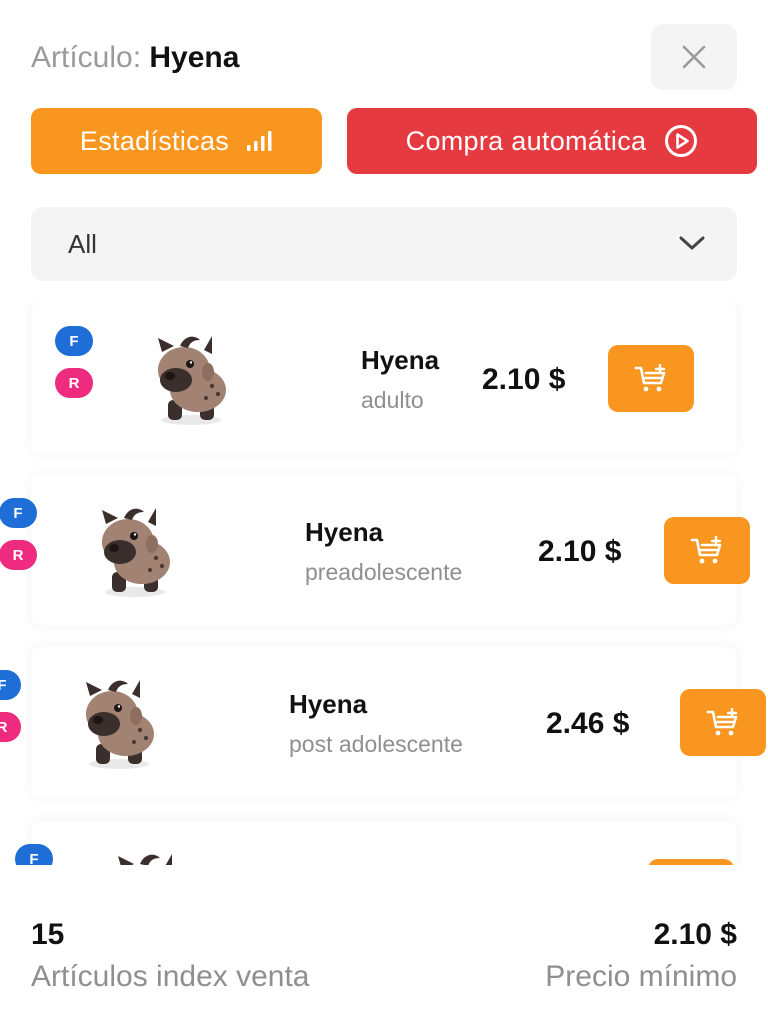 The width and height of the screenshot is (768, 1024). What do you see at coordinates (384, 378) in the screenshot?
I see `list-item: F R Hyena adulto 2.10 $` at bounding box center [384, 378].